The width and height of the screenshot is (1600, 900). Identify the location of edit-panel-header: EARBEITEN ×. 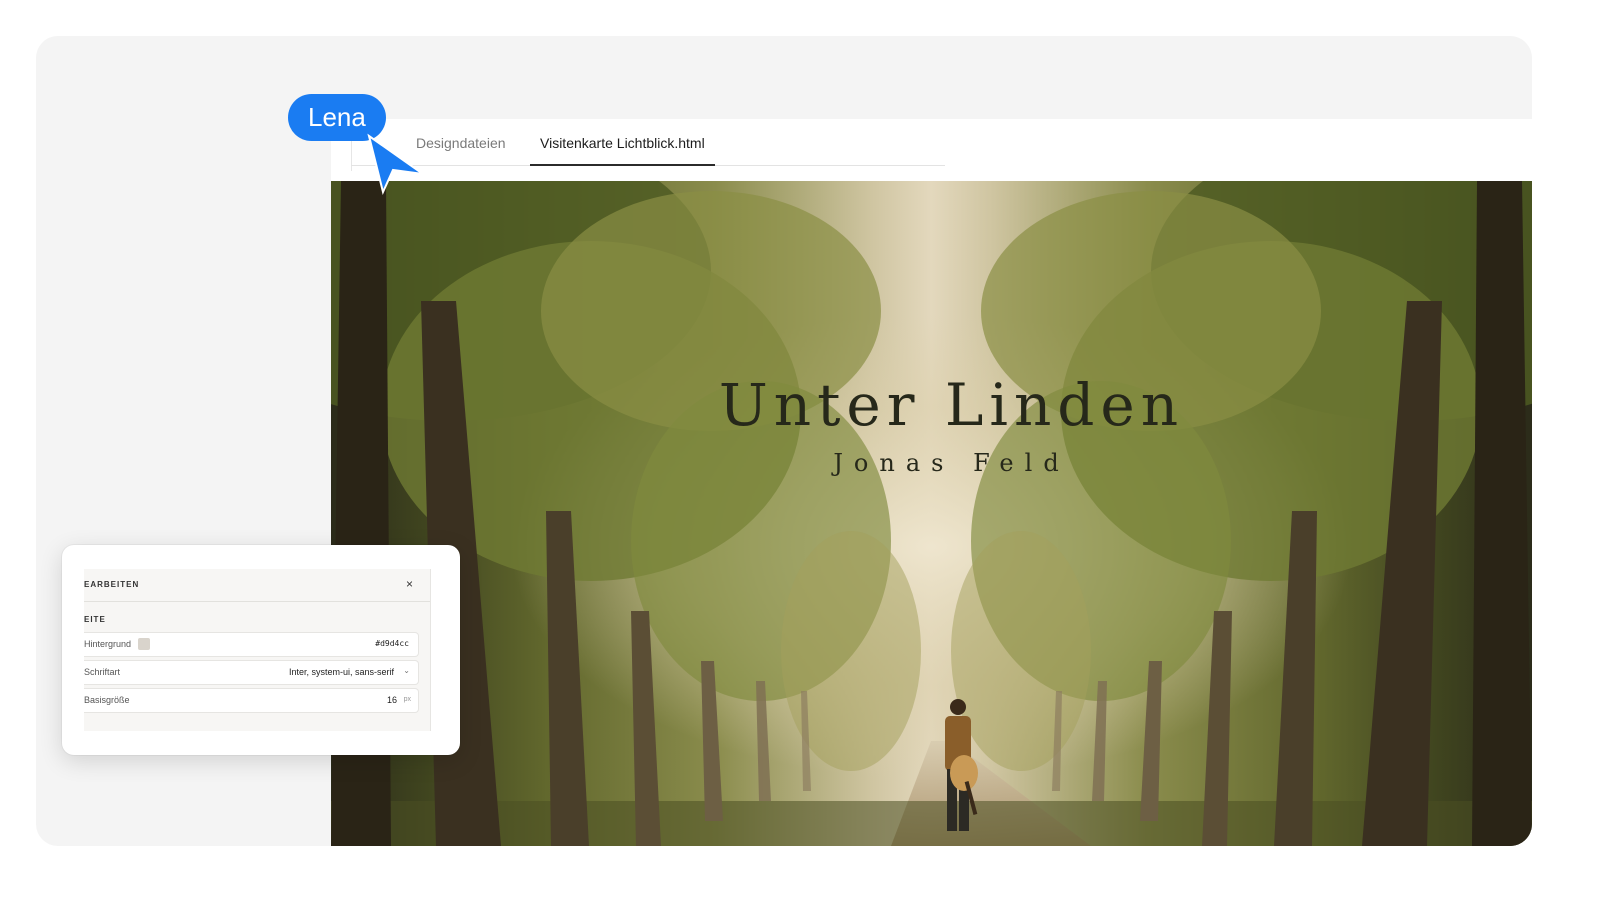
(257, 585).